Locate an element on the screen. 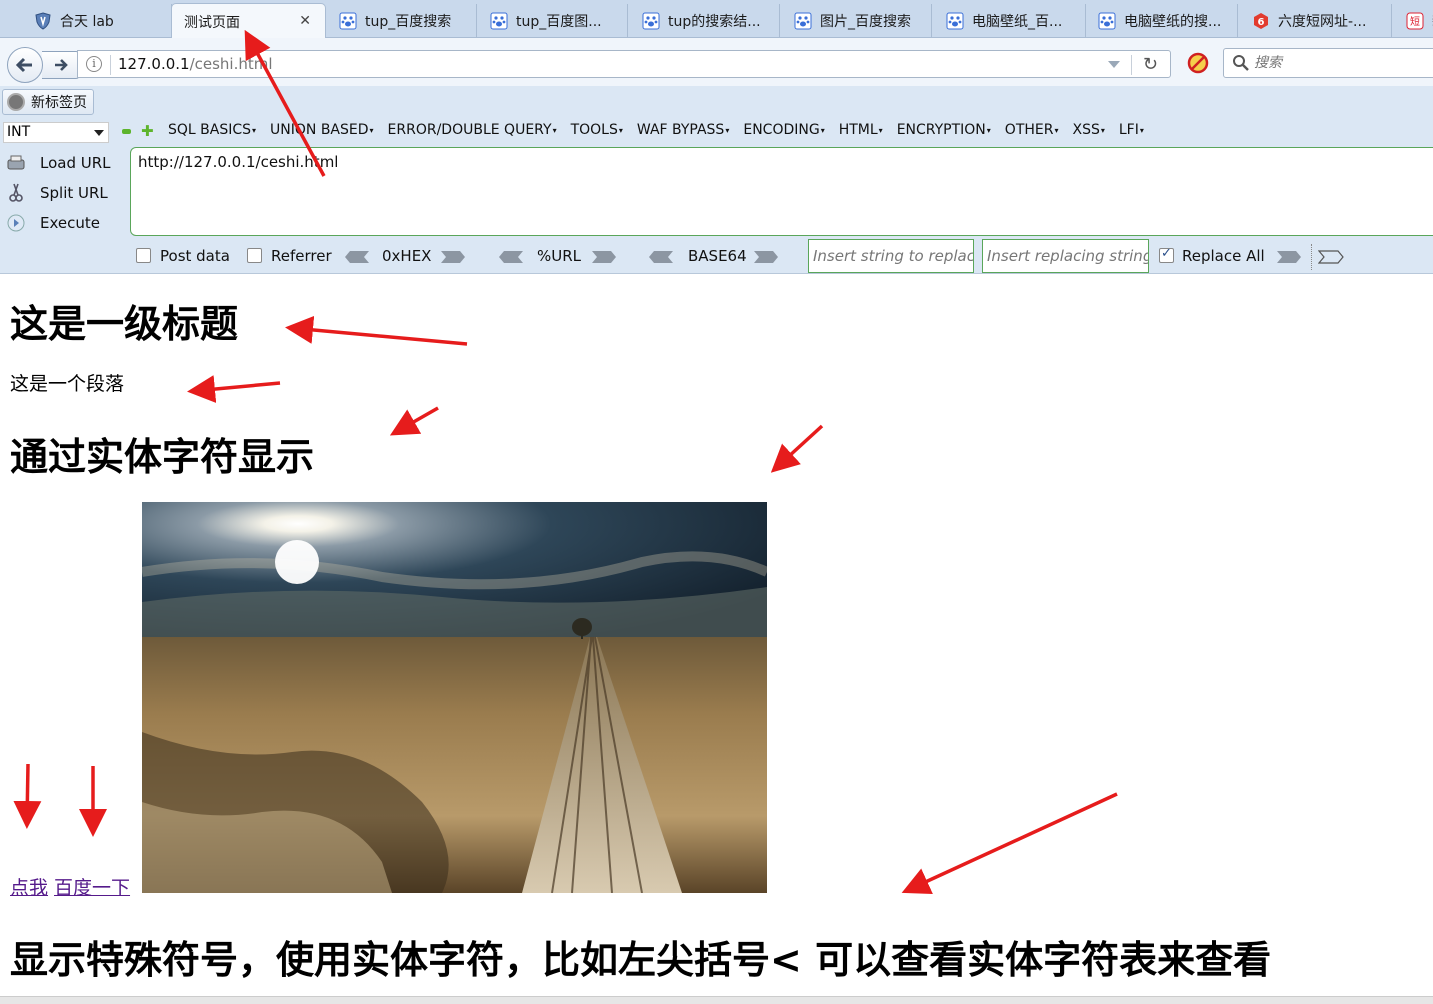 The width and height of the screenshot is (1433, 1004). referrer-checkbox is located at coordinates (254, 255).